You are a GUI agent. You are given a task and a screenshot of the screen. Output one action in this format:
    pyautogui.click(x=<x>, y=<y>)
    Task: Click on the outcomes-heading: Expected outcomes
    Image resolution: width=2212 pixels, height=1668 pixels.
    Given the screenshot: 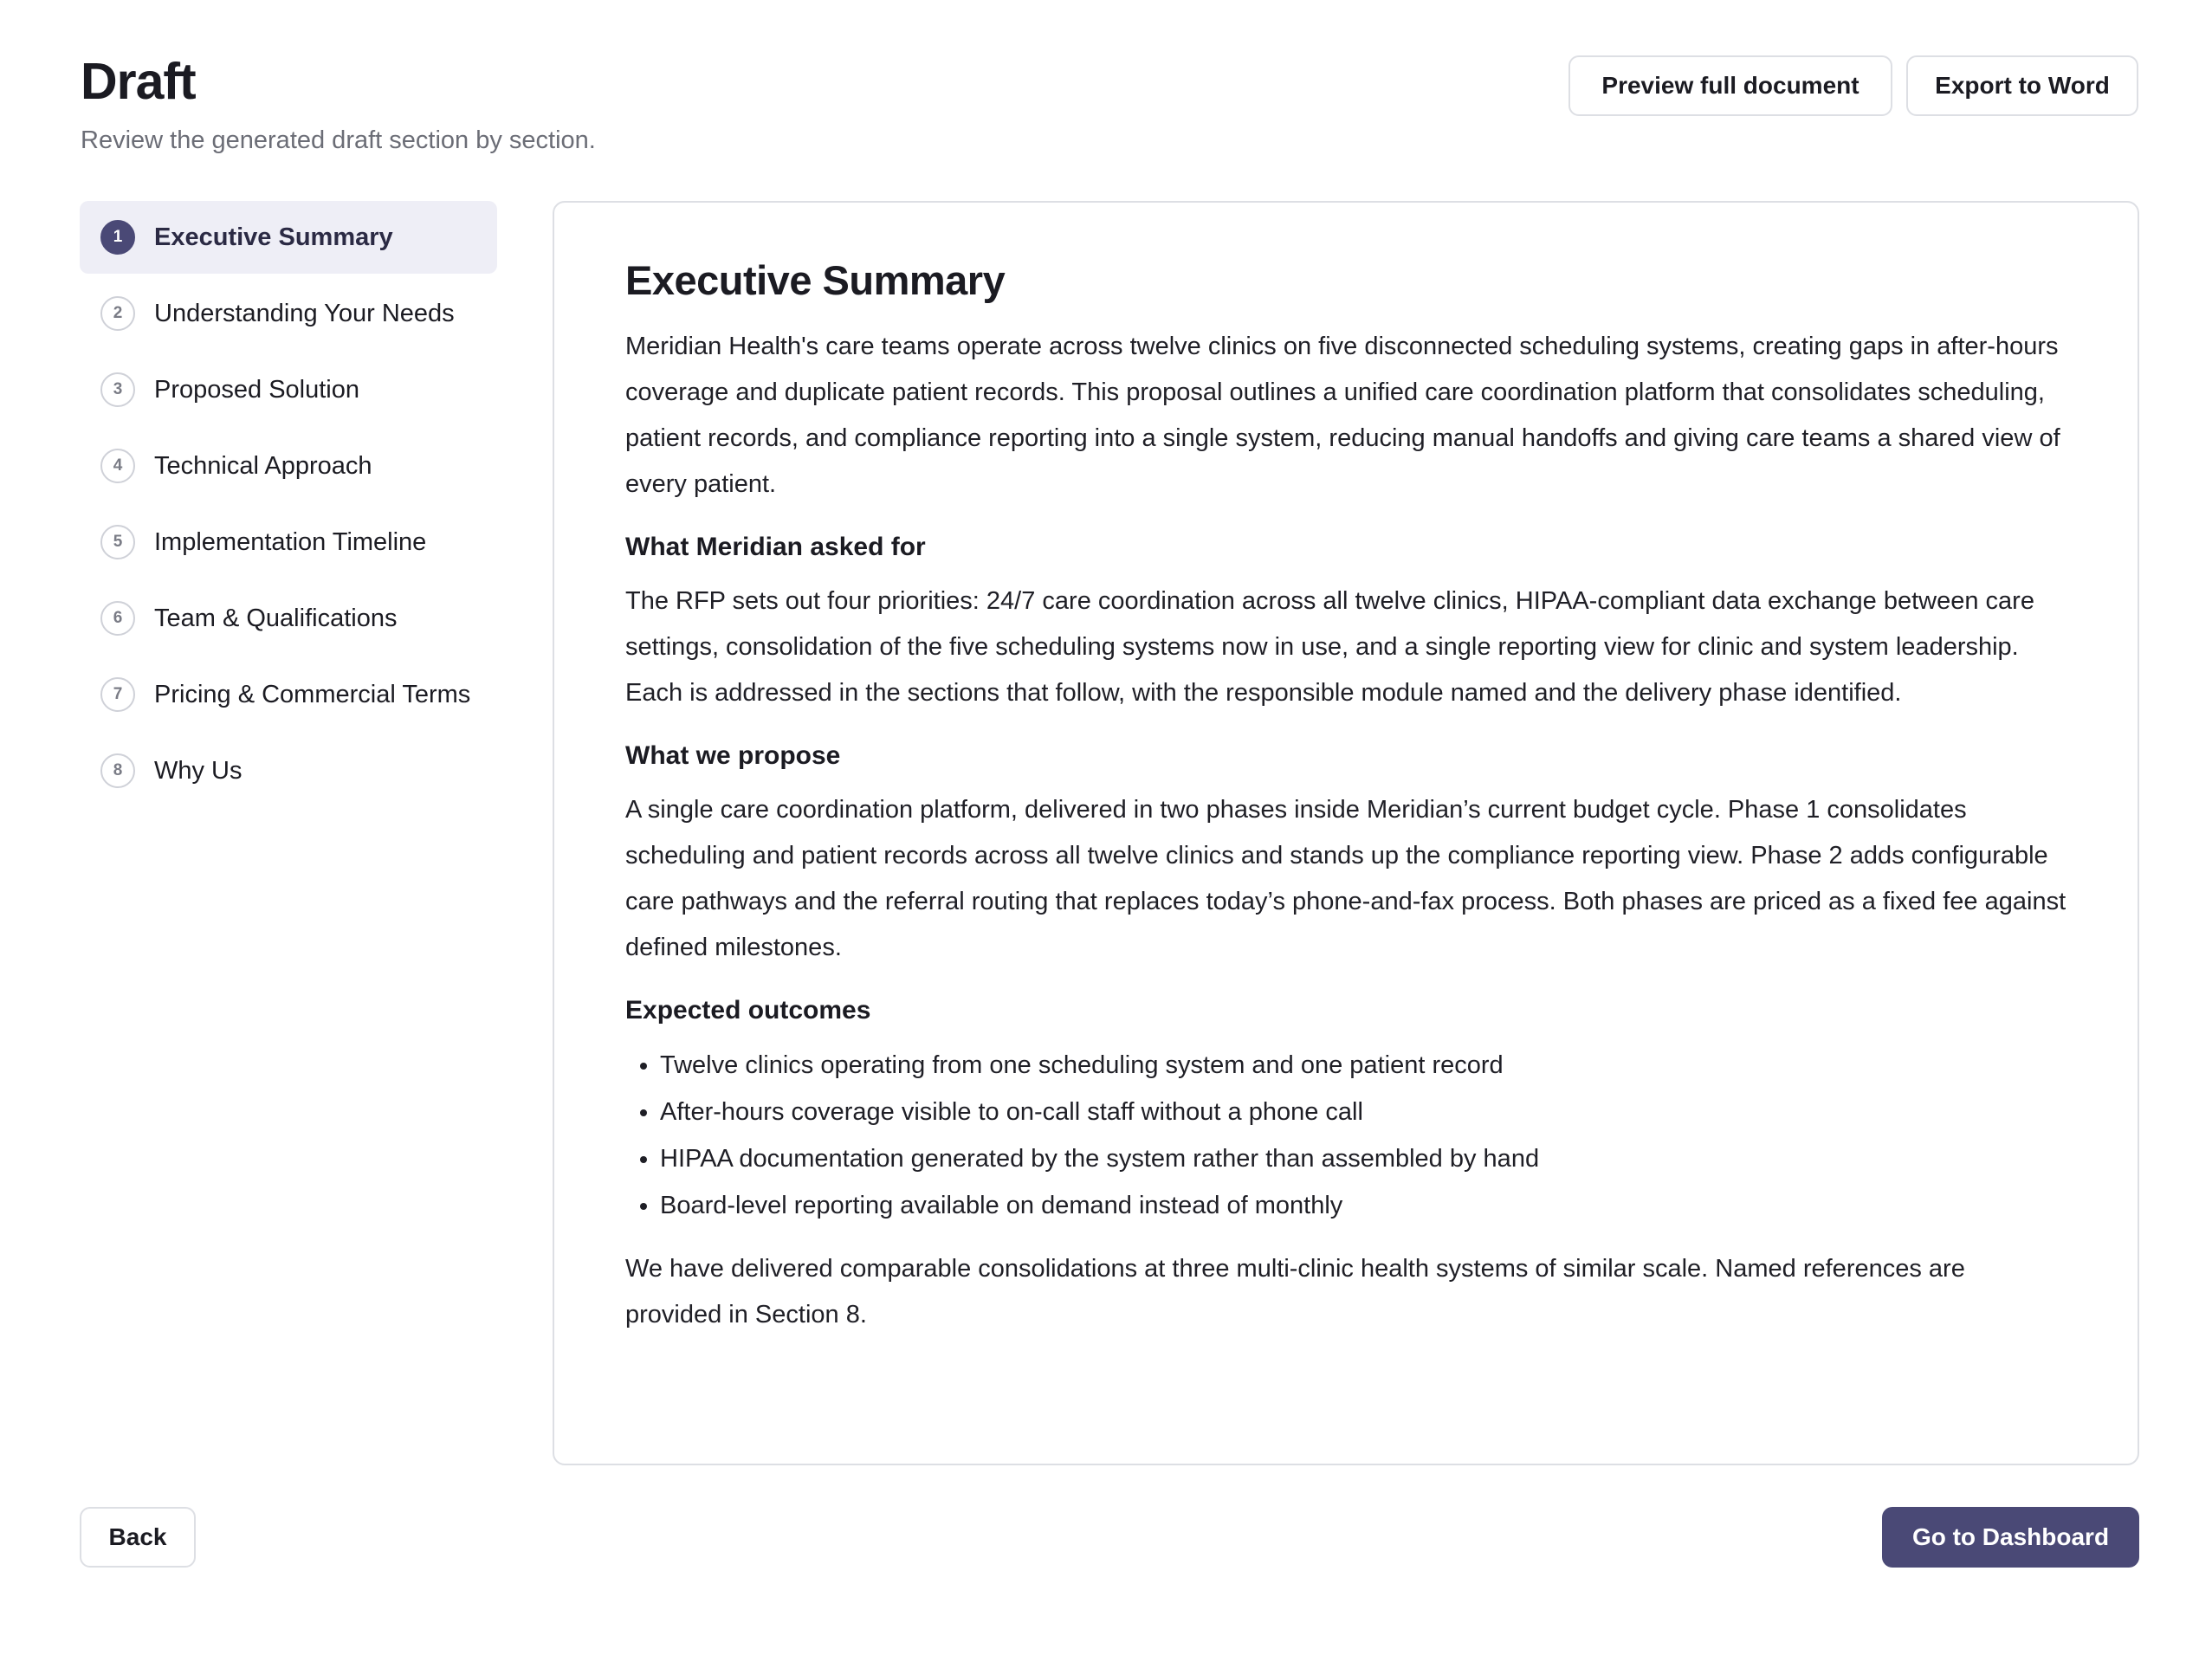 What is the action you would take?
    pyautogui.click(x=748, y=1010)
    